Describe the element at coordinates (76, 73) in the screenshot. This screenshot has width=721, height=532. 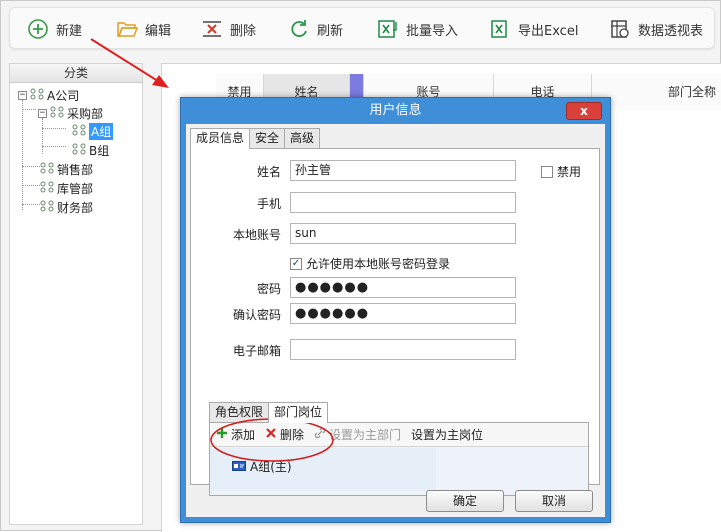
I see `tree-header: 分类` at that location.